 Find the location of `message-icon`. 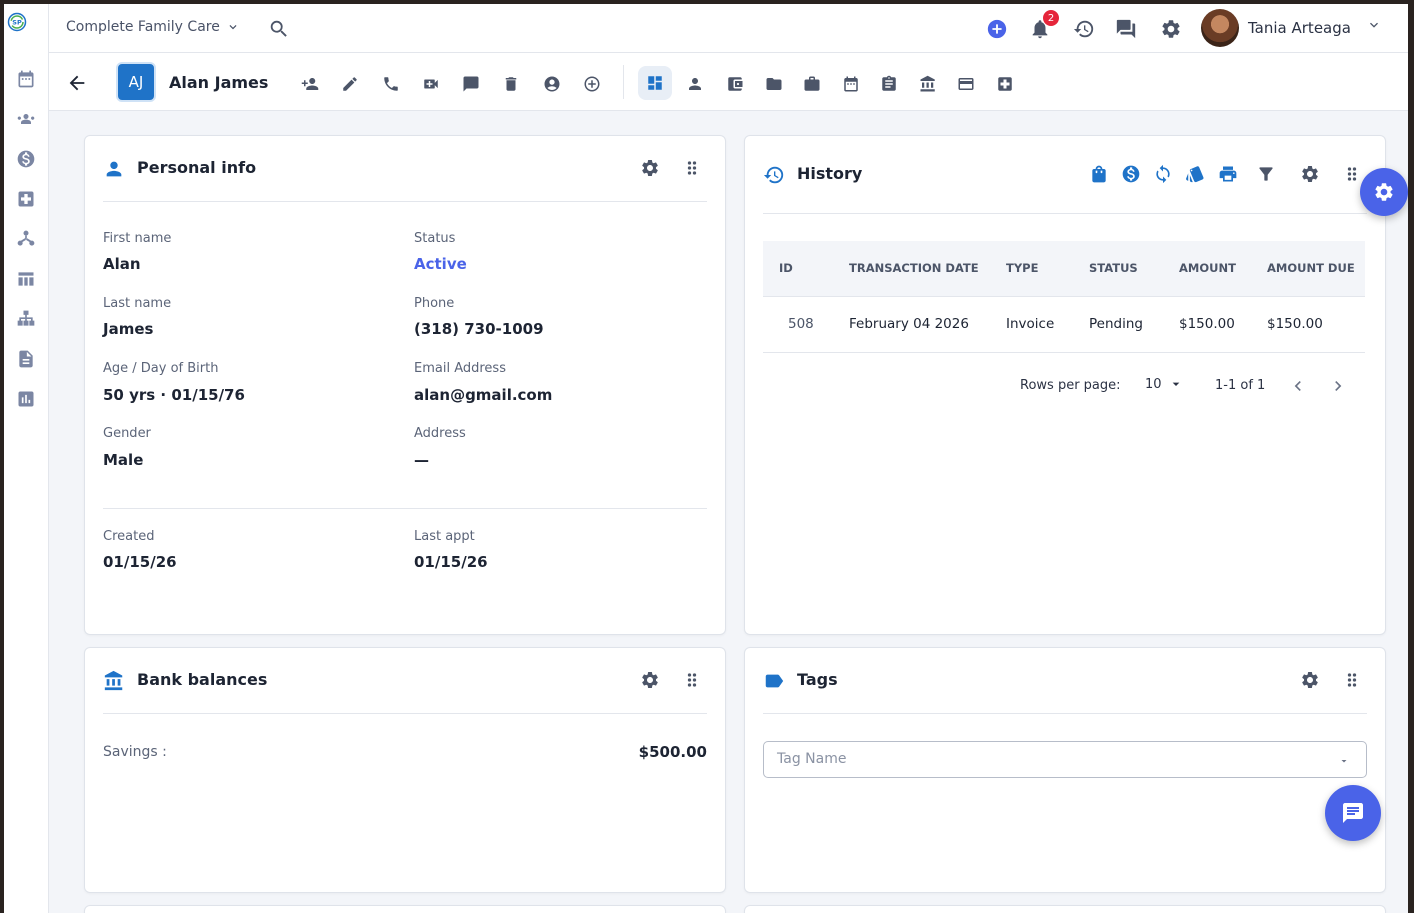

message-icon is located at coordinates (471, 84).